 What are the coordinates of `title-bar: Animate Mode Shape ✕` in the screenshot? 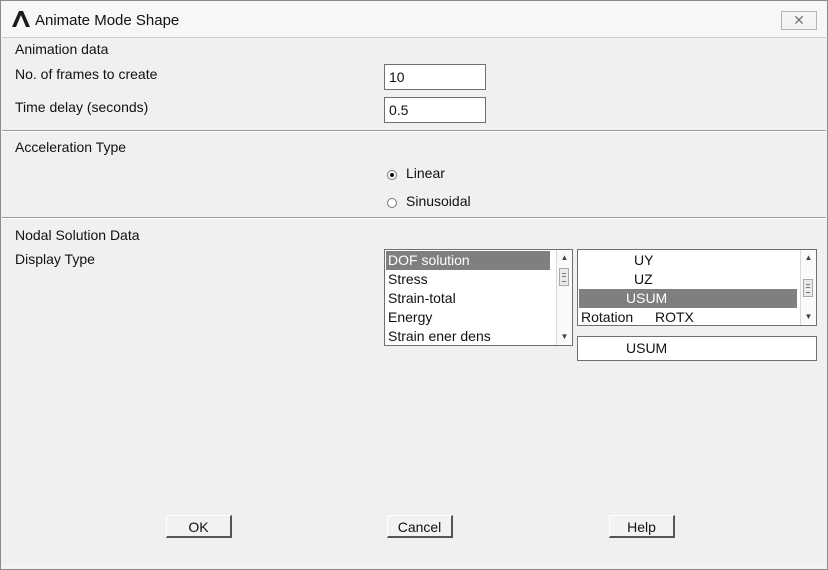 It's located at (414, 19).